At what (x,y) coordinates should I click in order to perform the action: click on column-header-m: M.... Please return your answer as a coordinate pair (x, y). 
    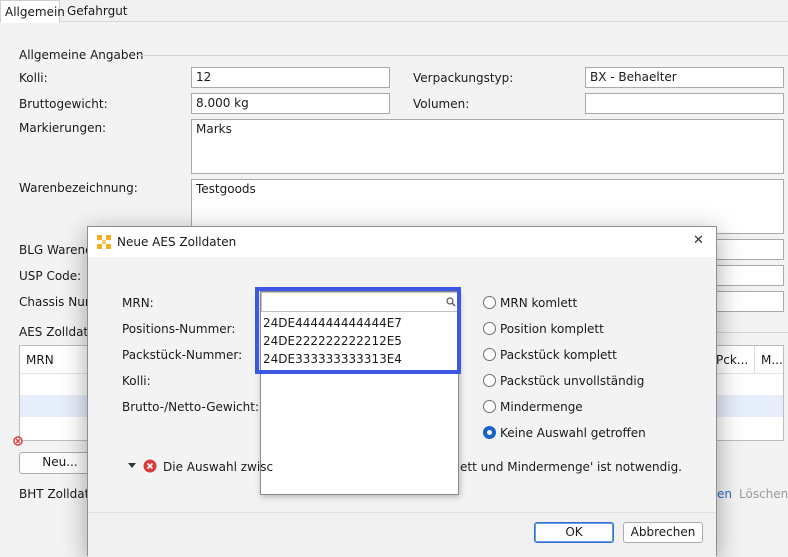
    Looking at the image, I should click on (769, 359).